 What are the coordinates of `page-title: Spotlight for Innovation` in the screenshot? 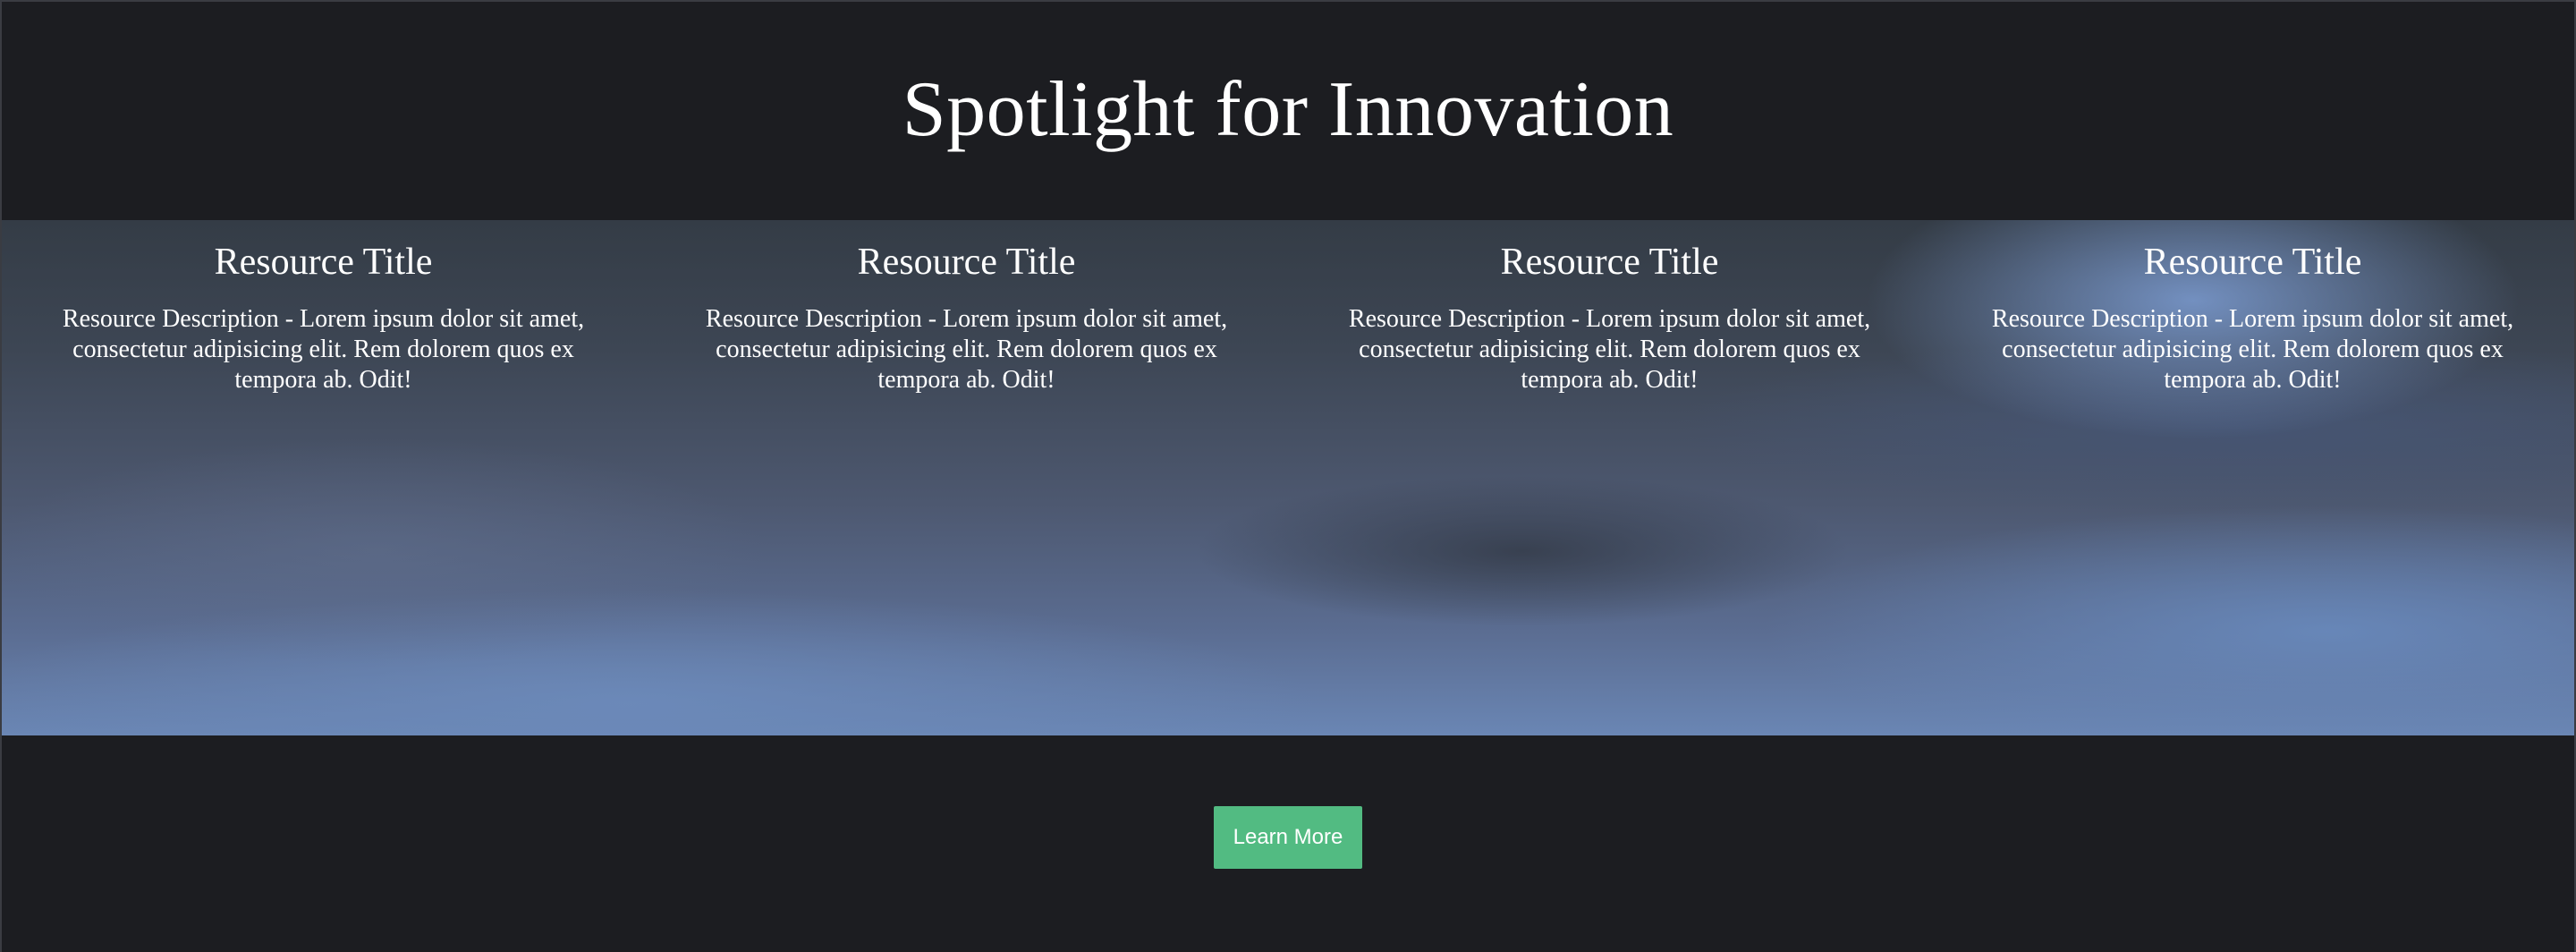 It's located at (1288, 109).